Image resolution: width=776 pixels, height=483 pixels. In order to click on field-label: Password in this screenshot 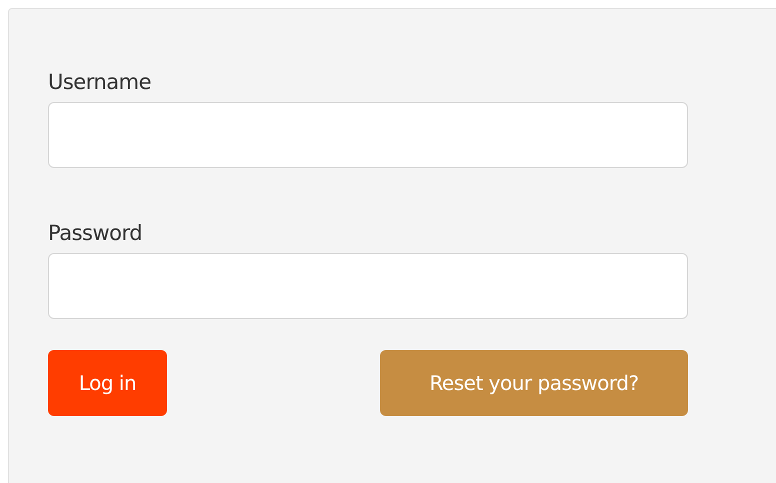, I will do `click(96, 233)`.